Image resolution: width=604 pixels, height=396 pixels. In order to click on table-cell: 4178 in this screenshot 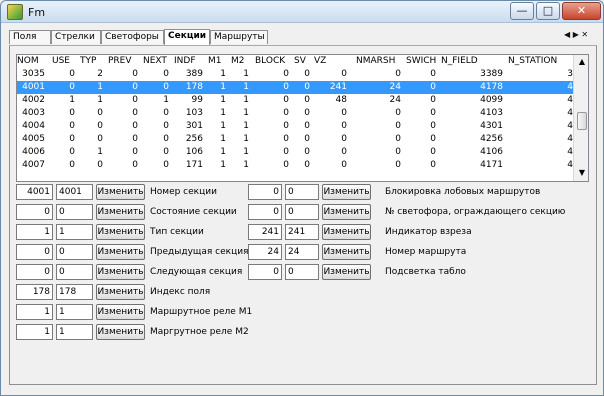, I will do `click(491, 87)`.